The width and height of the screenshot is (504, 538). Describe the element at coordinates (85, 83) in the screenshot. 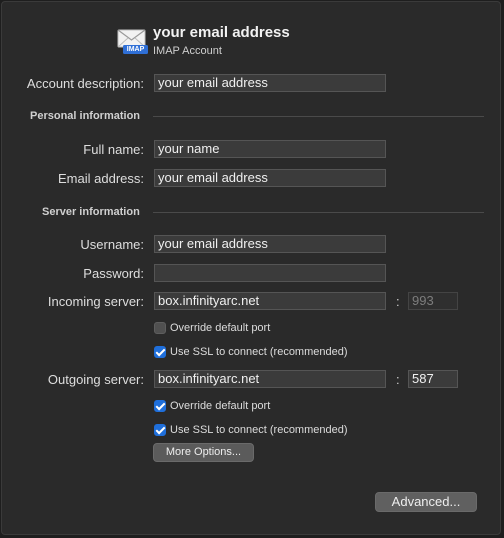

I see `account-description-label: Account description:` at that location.